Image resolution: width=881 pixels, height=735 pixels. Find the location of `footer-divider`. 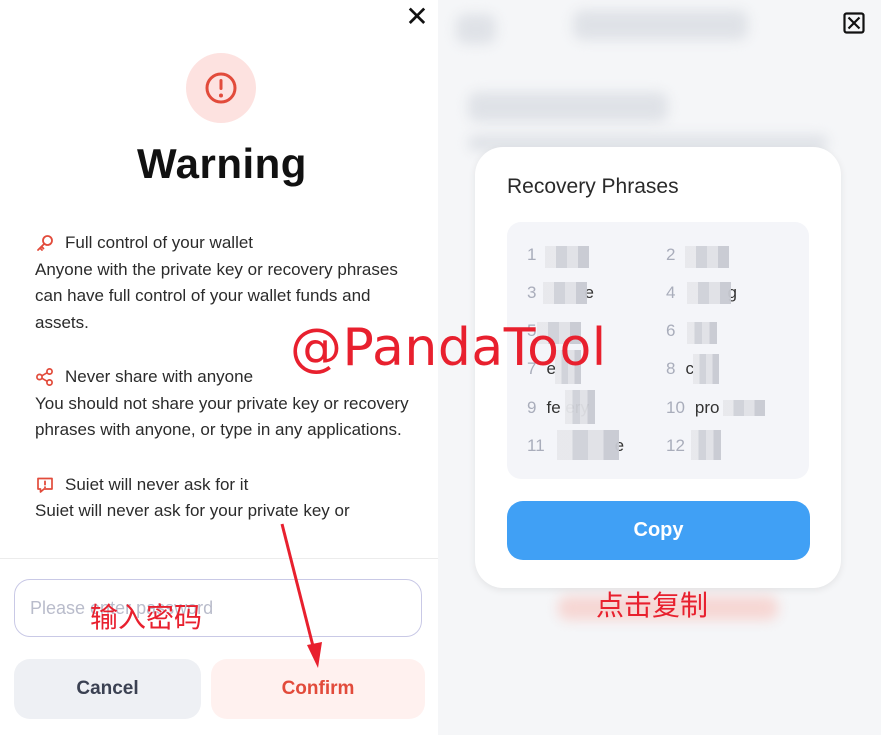

footer-divider is located at coordinates (219, 558).